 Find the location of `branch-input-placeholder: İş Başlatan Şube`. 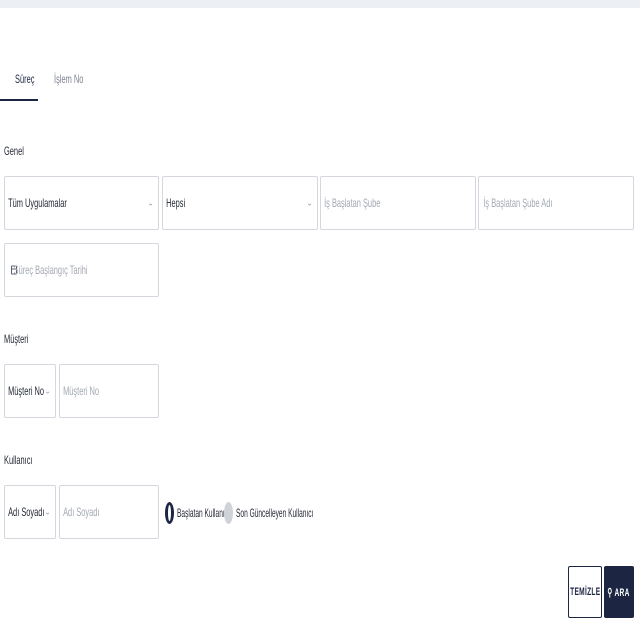

branch-input-placeholder: İş Başlatan Şube is located at coordinates (352, 203).